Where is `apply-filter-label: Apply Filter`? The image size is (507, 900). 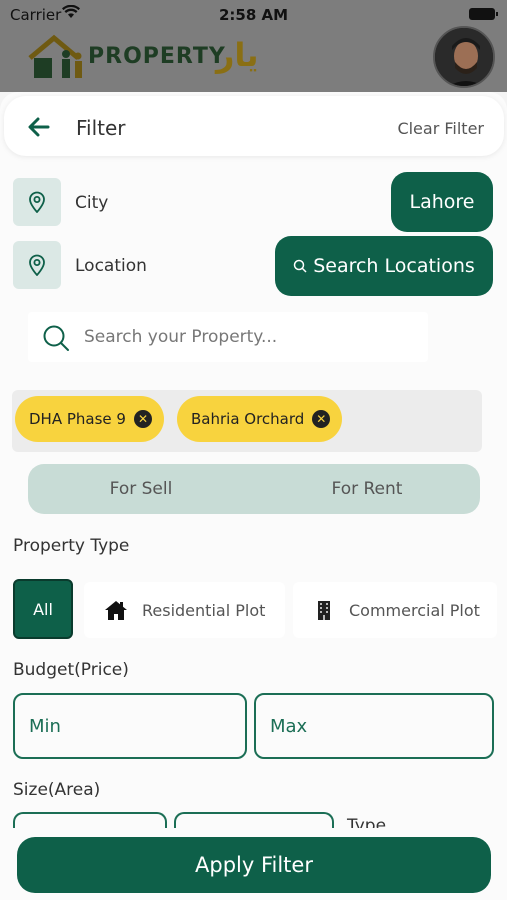 apply-filter-label: Apply Filter is located at coordinates (254, 865).